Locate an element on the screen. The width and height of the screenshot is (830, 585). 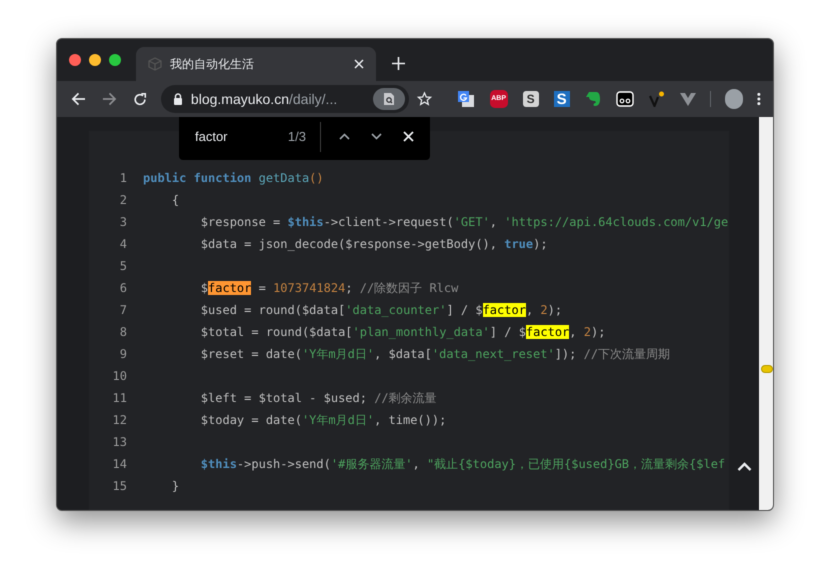
line-number: 3 is located at coordinates (122, 222).